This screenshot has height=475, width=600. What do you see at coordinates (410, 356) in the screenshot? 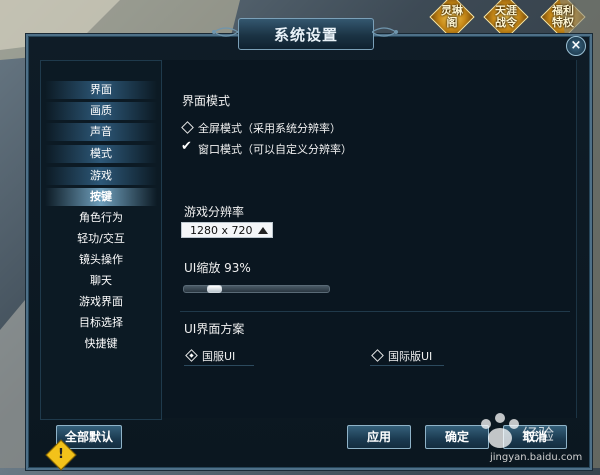
I see `scheme-intl-label: 国际版UI` at bounding box center [410, 356].